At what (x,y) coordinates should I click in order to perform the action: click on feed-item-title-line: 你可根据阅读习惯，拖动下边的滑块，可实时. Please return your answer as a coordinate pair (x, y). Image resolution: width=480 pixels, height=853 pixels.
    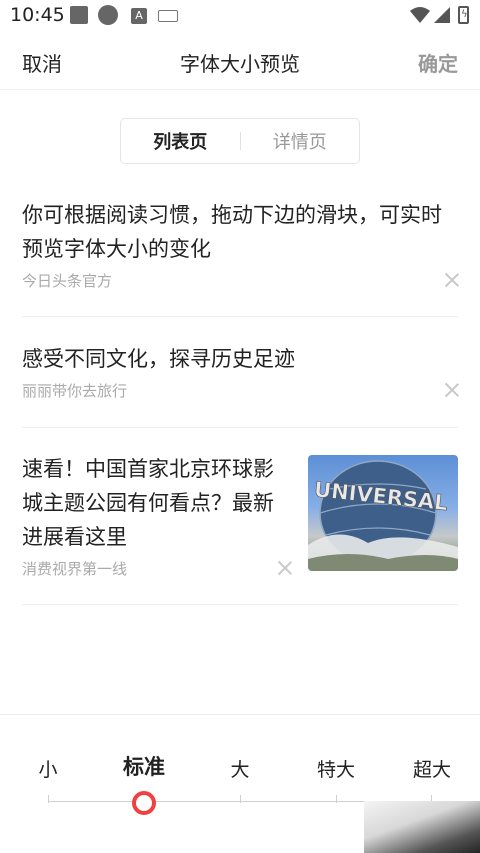
    Looking at the image, I should click on (232, 215).